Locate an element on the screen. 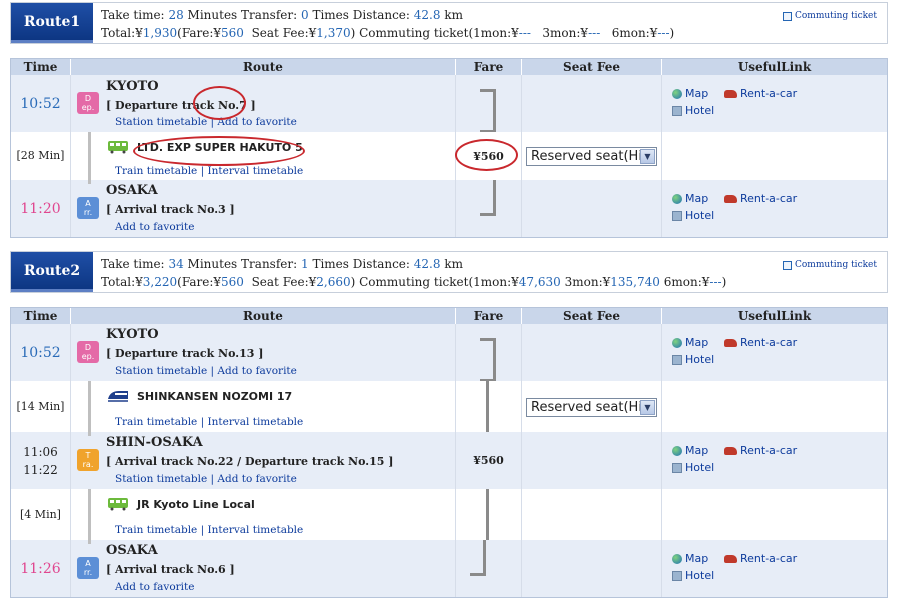  badge-letter: A is located at coordinates (88, 203).